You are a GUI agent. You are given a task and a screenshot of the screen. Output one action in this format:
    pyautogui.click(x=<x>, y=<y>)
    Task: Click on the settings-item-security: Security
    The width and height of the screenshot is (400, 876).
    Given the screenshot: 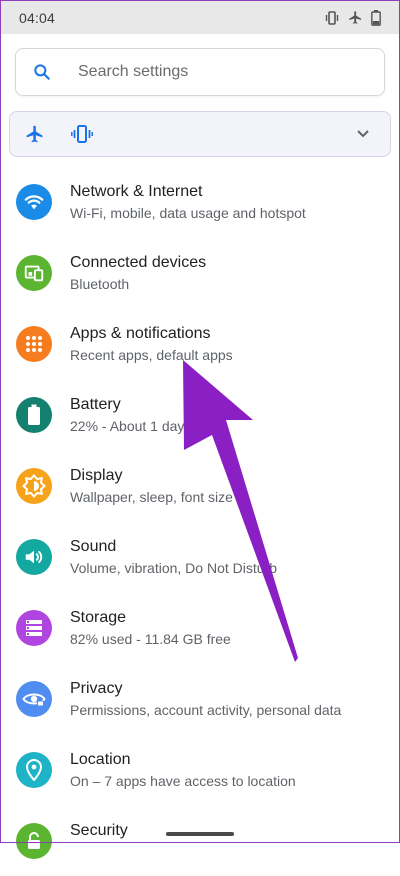 What is the action you would take?
    pyautogui.click(x=200, y=840)
    